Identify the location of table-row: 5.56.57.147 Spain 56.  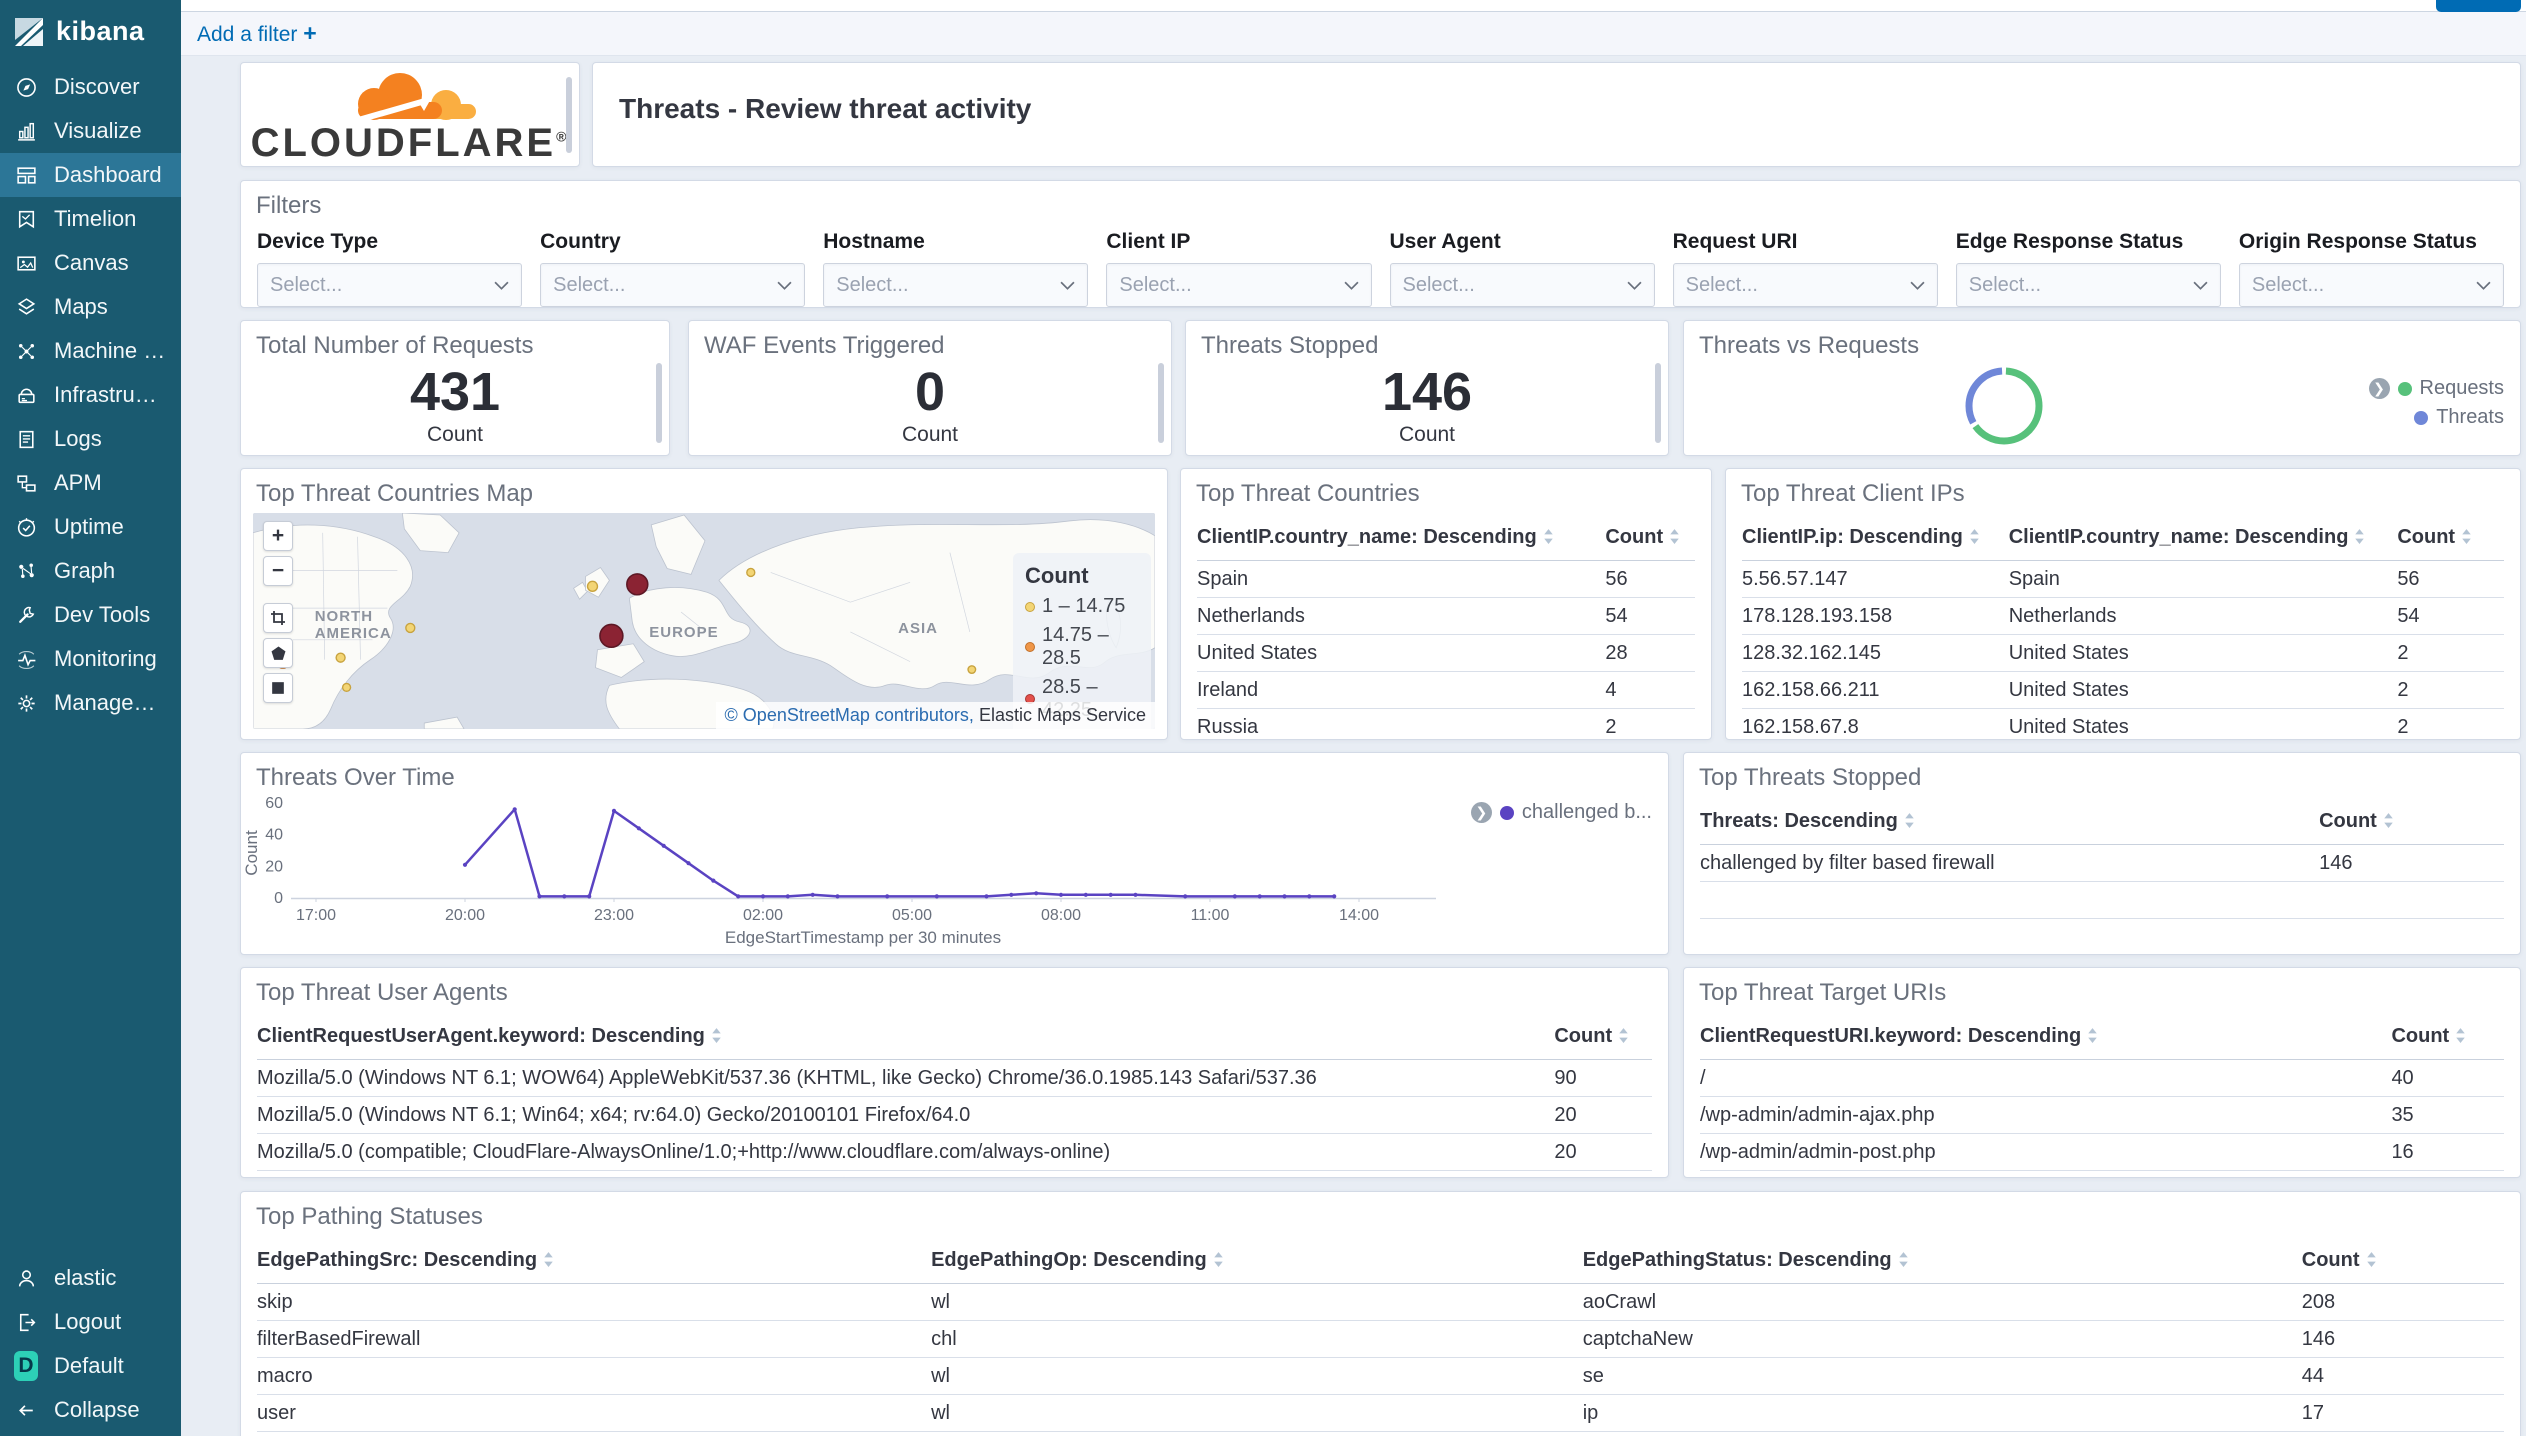
(2123, 579).